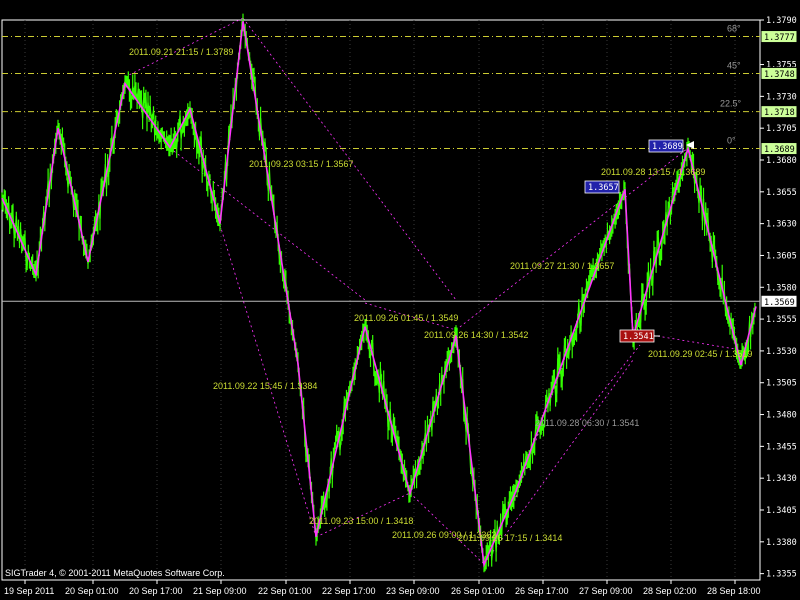 The width and height of the screenshot is (800, 600). Describe the element at coordinates (406, 318) in the screenshot. I see `swing-annotation: 2011.09.26 01:45 / 1.3549` at that location.